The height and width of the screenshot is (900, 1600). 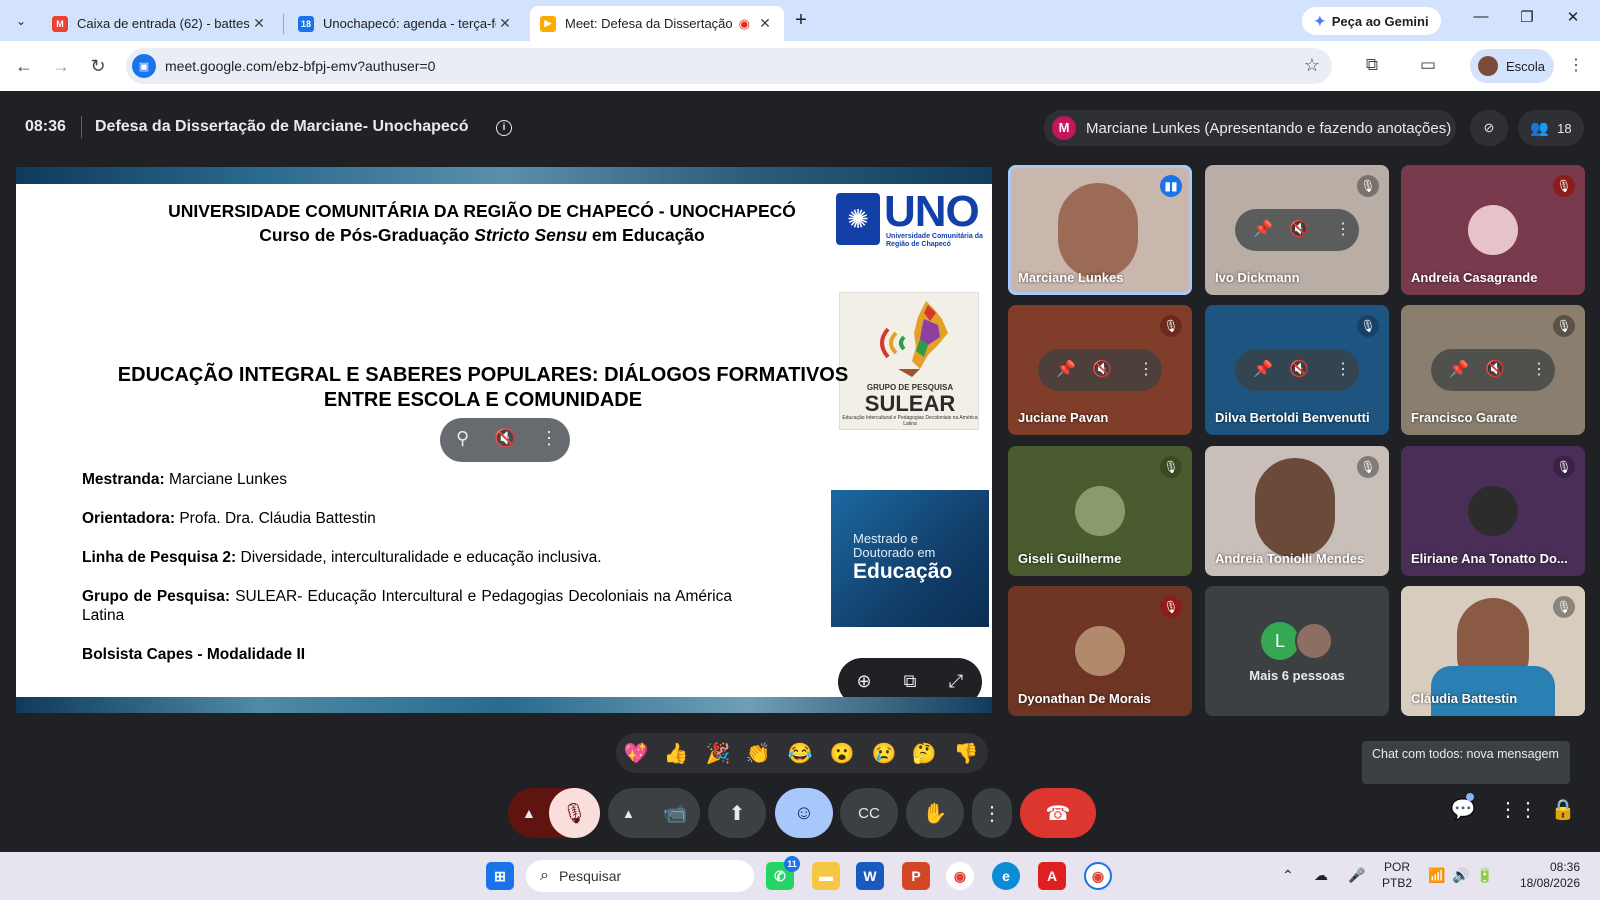 What do you see at coordinates (1484, 875) in the screenshot?
I see `battery-icon: 🔋` at bounding box center [1484, 875].